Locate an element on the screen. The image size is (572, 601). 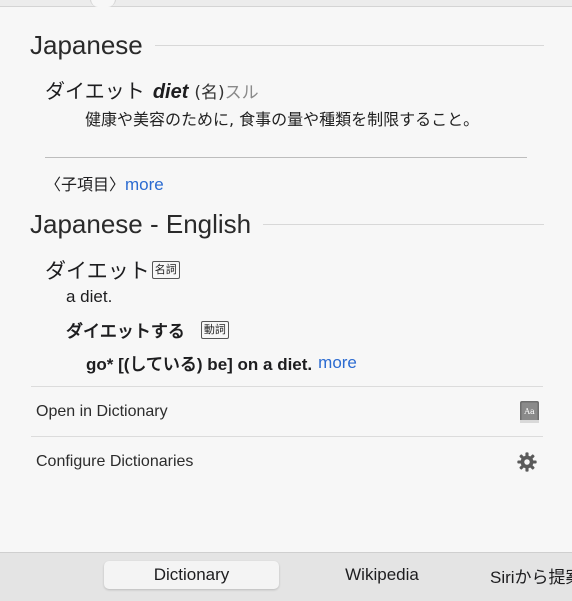
source-tab-bar: Dictionary Wikipedia Siriから提案 is located at coordinates (286, 576).